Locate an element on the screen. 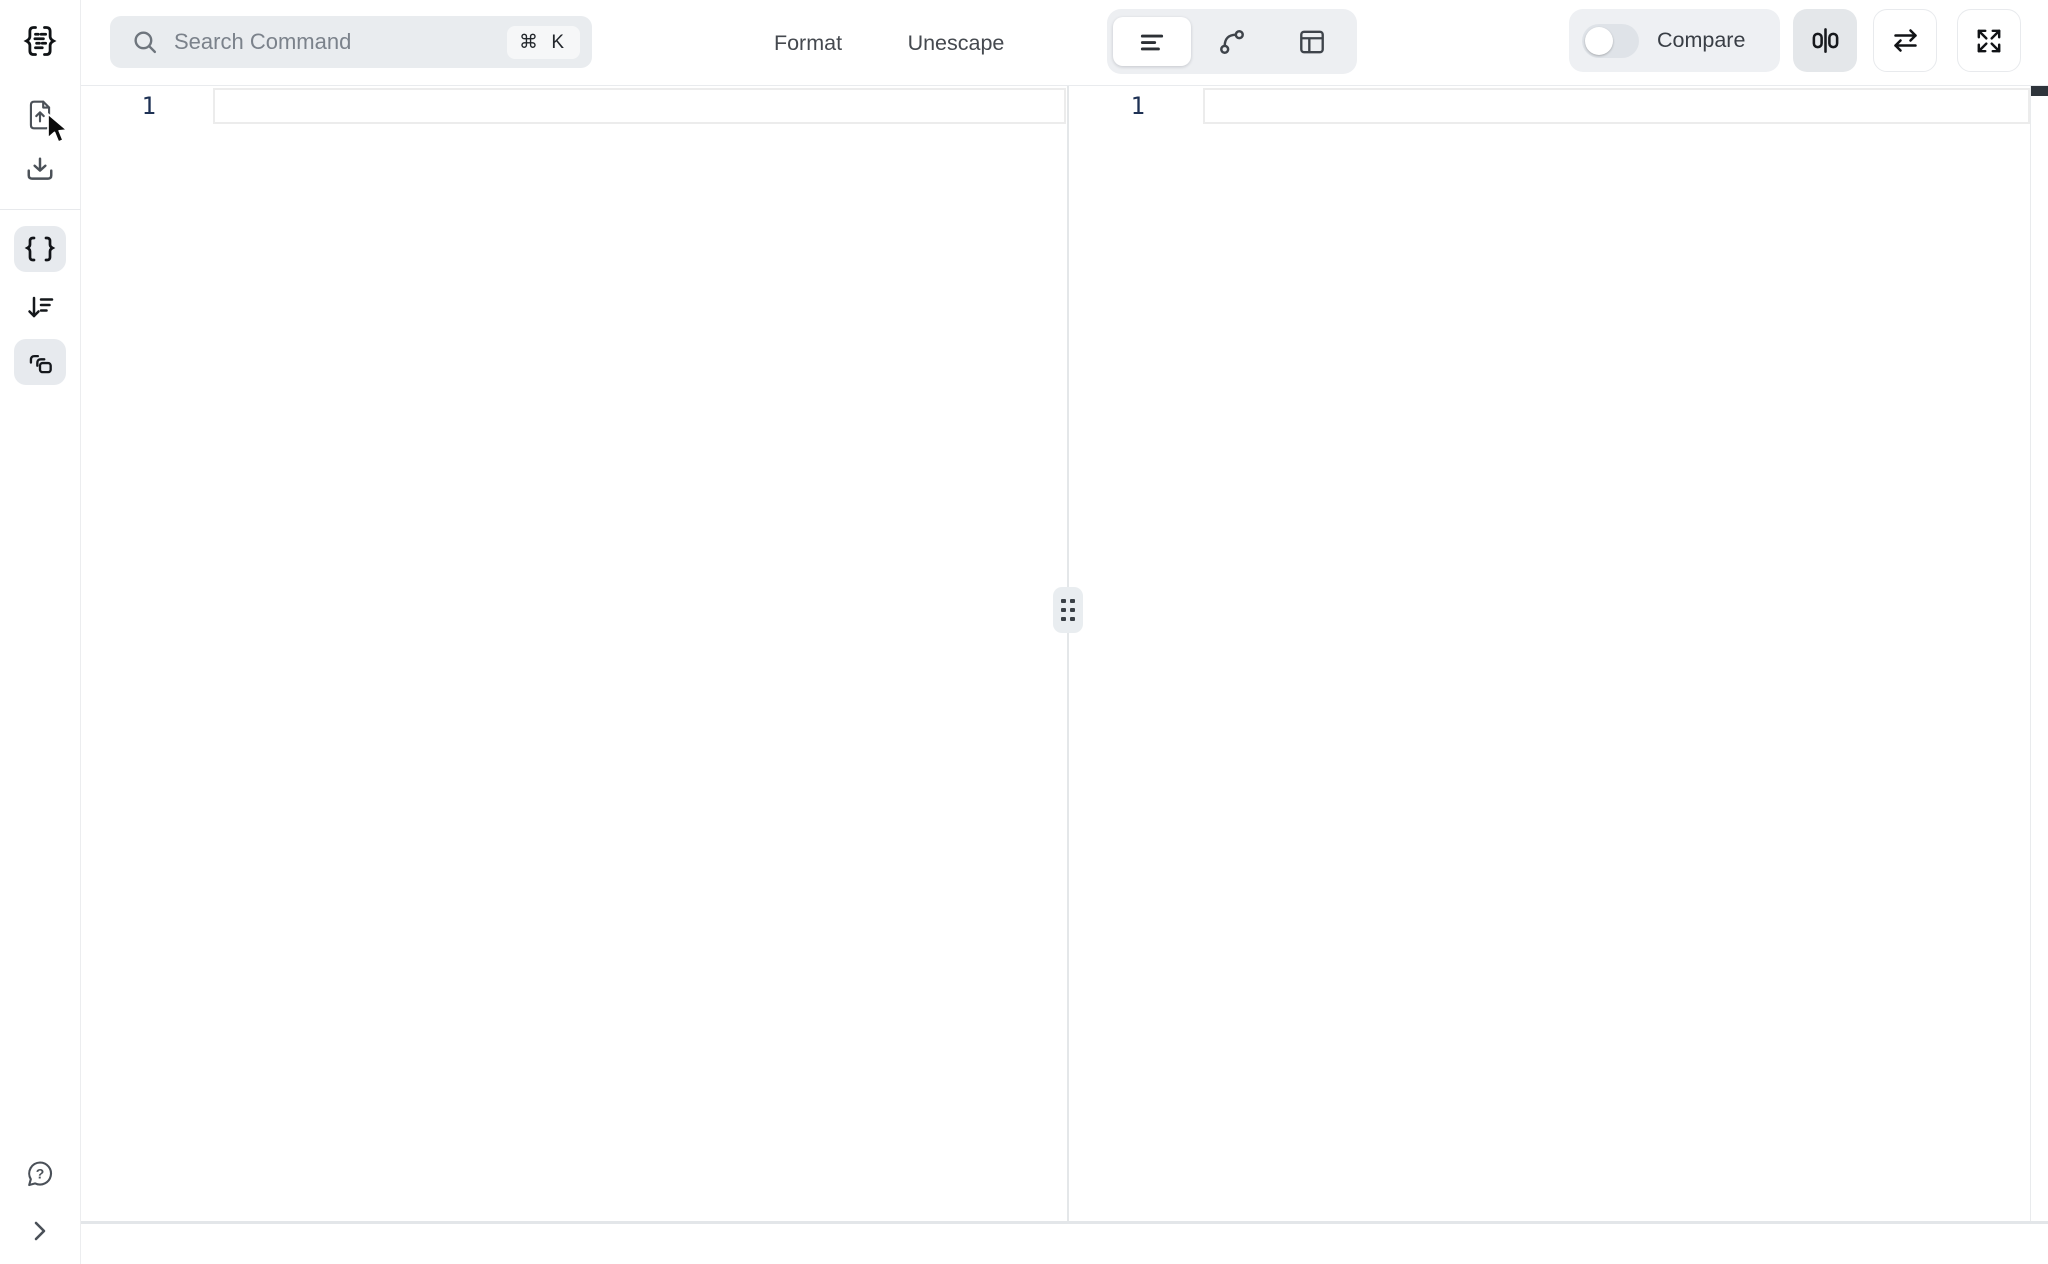 This screenshot has height=1264, width=2048. curly-braces-icon is located at coordinates (40, 249).